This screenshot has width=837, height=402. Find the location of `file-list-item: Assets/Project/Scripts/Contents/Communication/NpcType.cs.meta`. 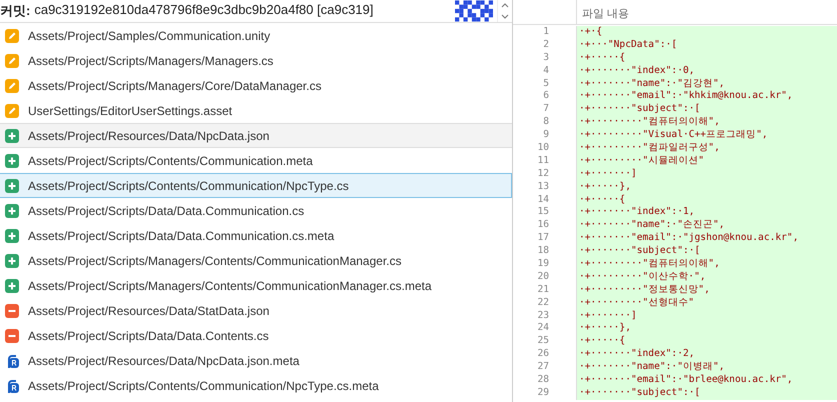

file-list-item: Assets/Project/Scripts/Contents/Communication/NpcType.cs.meta is located at coordinates (256, 385).